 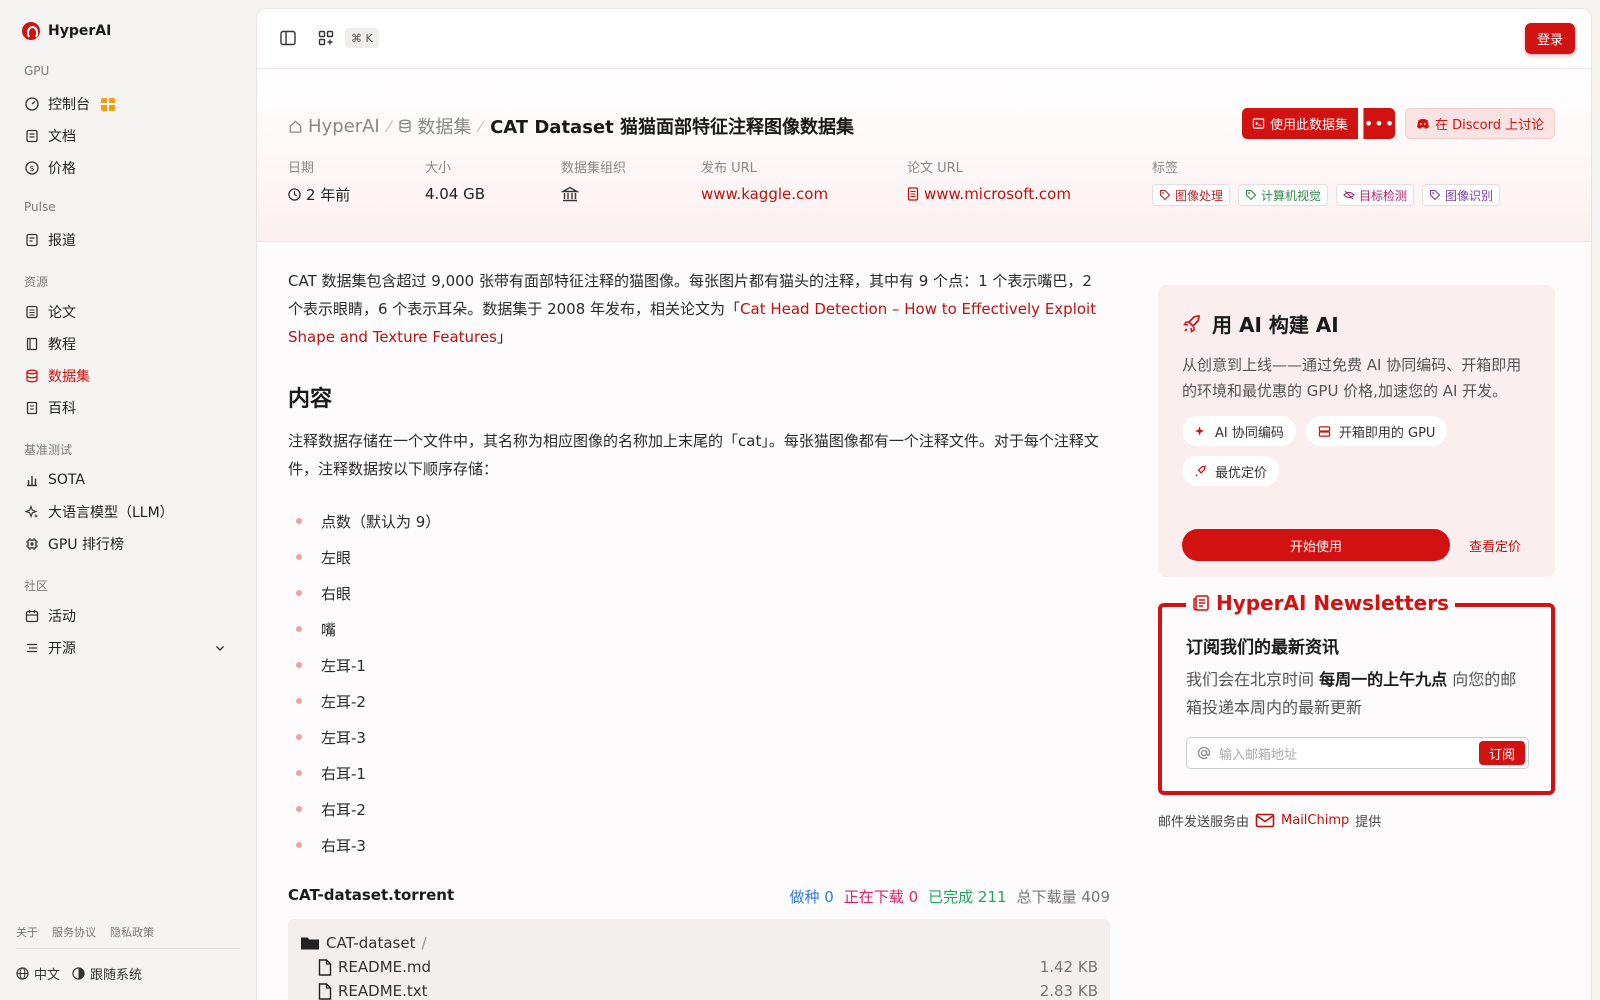 I want to click on tag-object-detection: 目标检测, so click(x=1375, y=195).